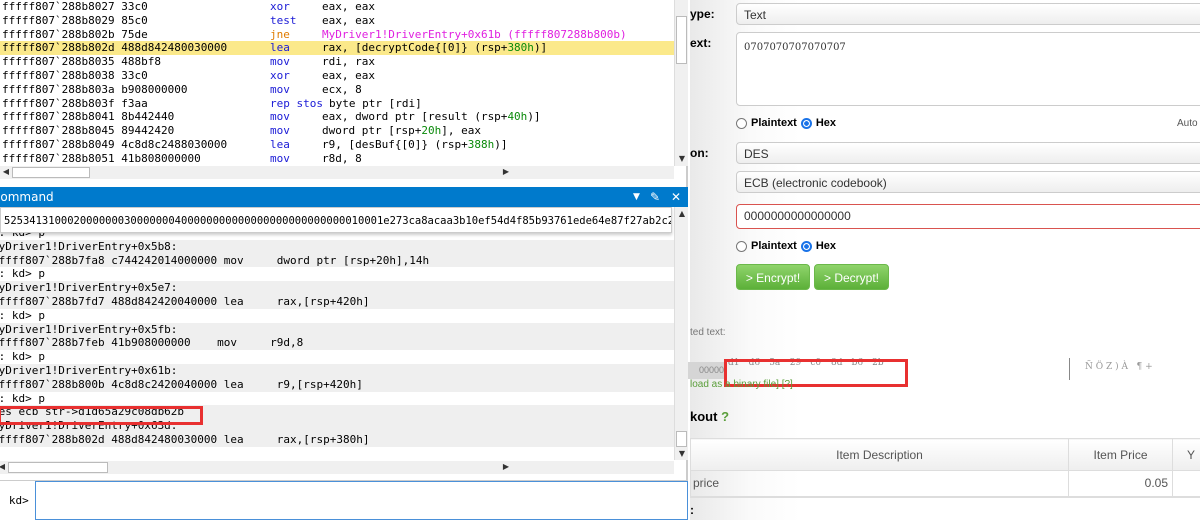 Image resolution: width=1200 pixels, height=520 pixels. I want to click on disassembly-row: fffff807`288b8038 33c0 xor eax, eax, so click(337, 76).